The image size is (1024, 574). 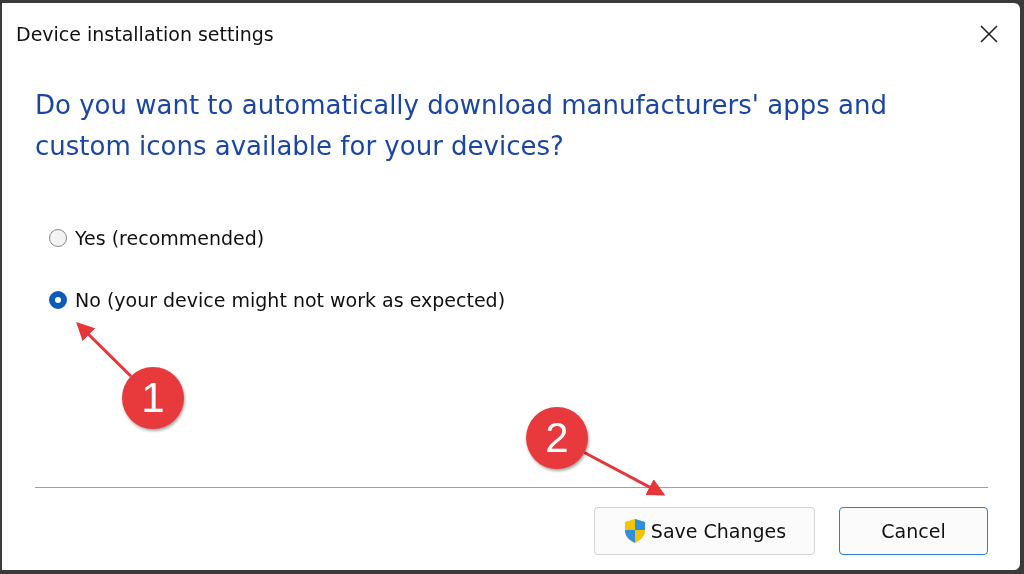 I want to click on shield-icon, so click(x=634, y=531).